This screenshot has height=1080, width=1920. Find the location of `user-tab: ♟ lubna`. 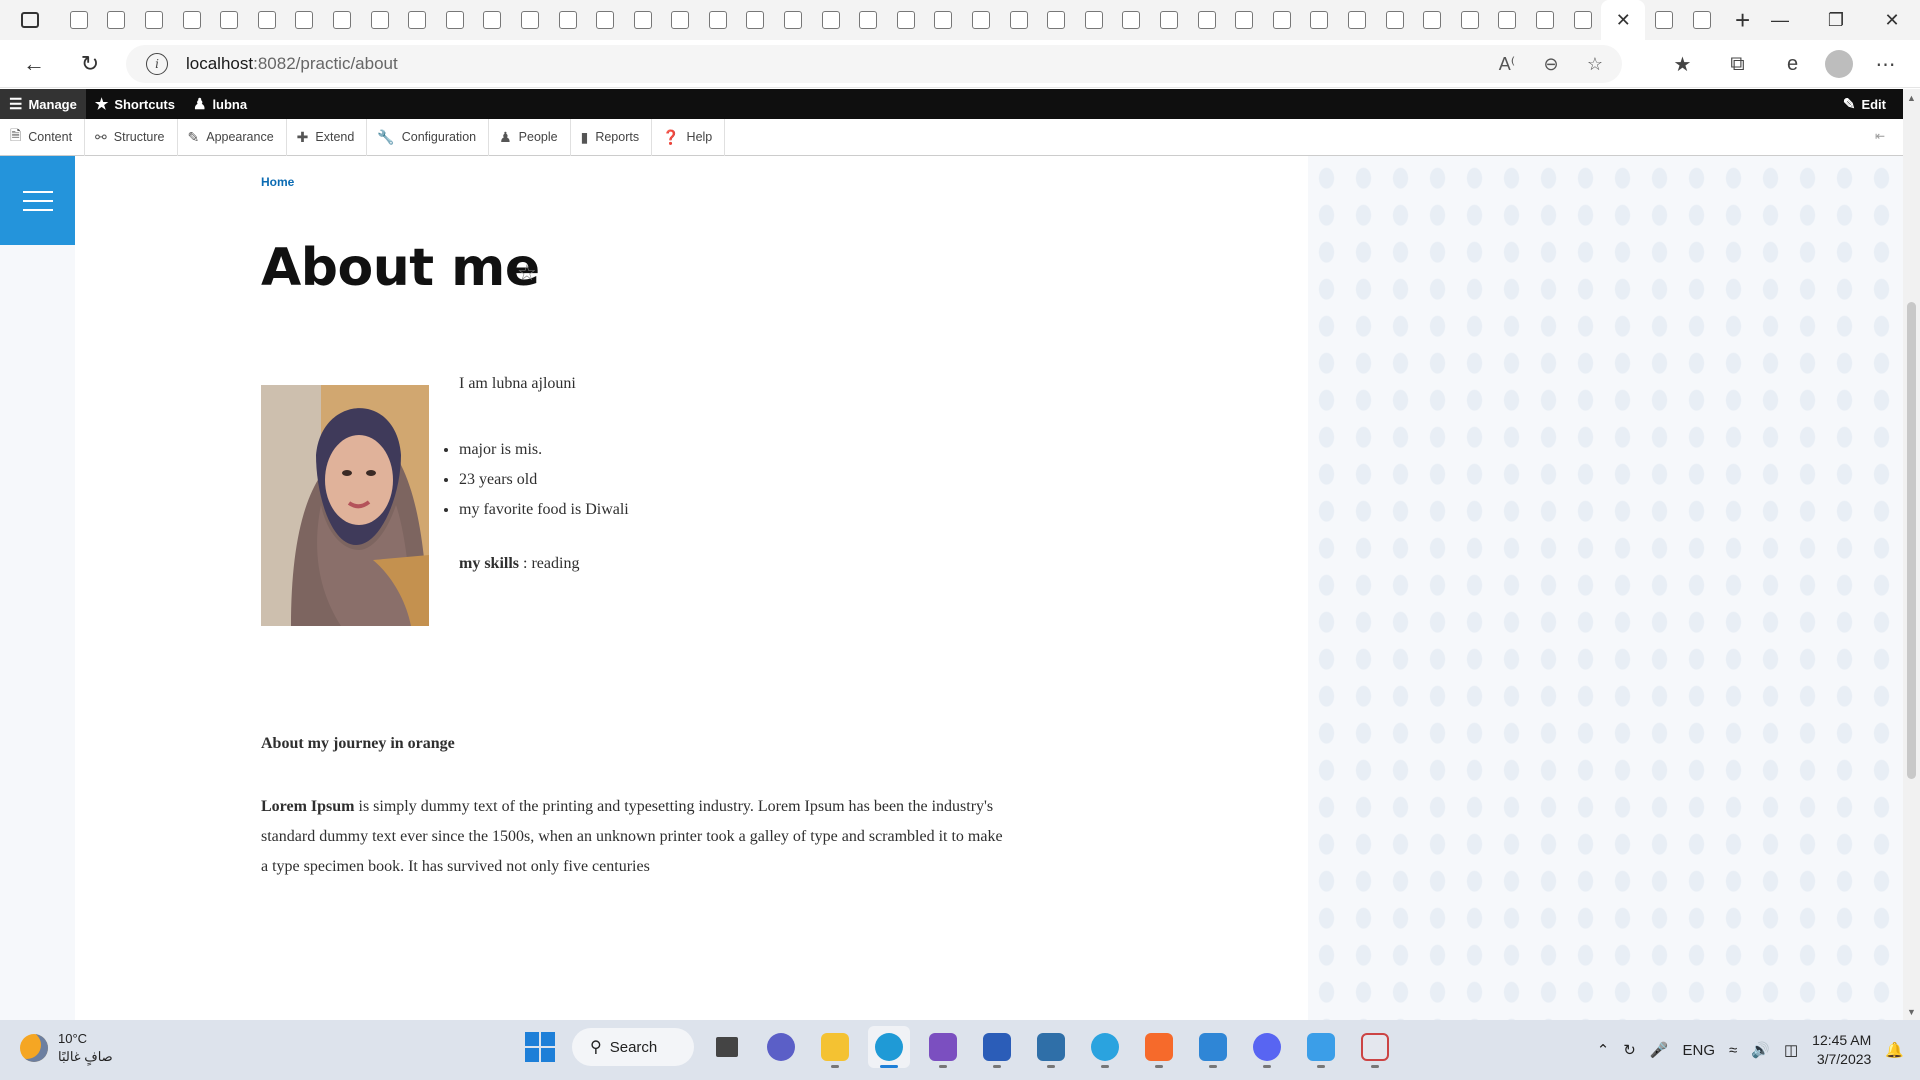

user-tab: ♟ lubna is located at coordinates (220, 104).